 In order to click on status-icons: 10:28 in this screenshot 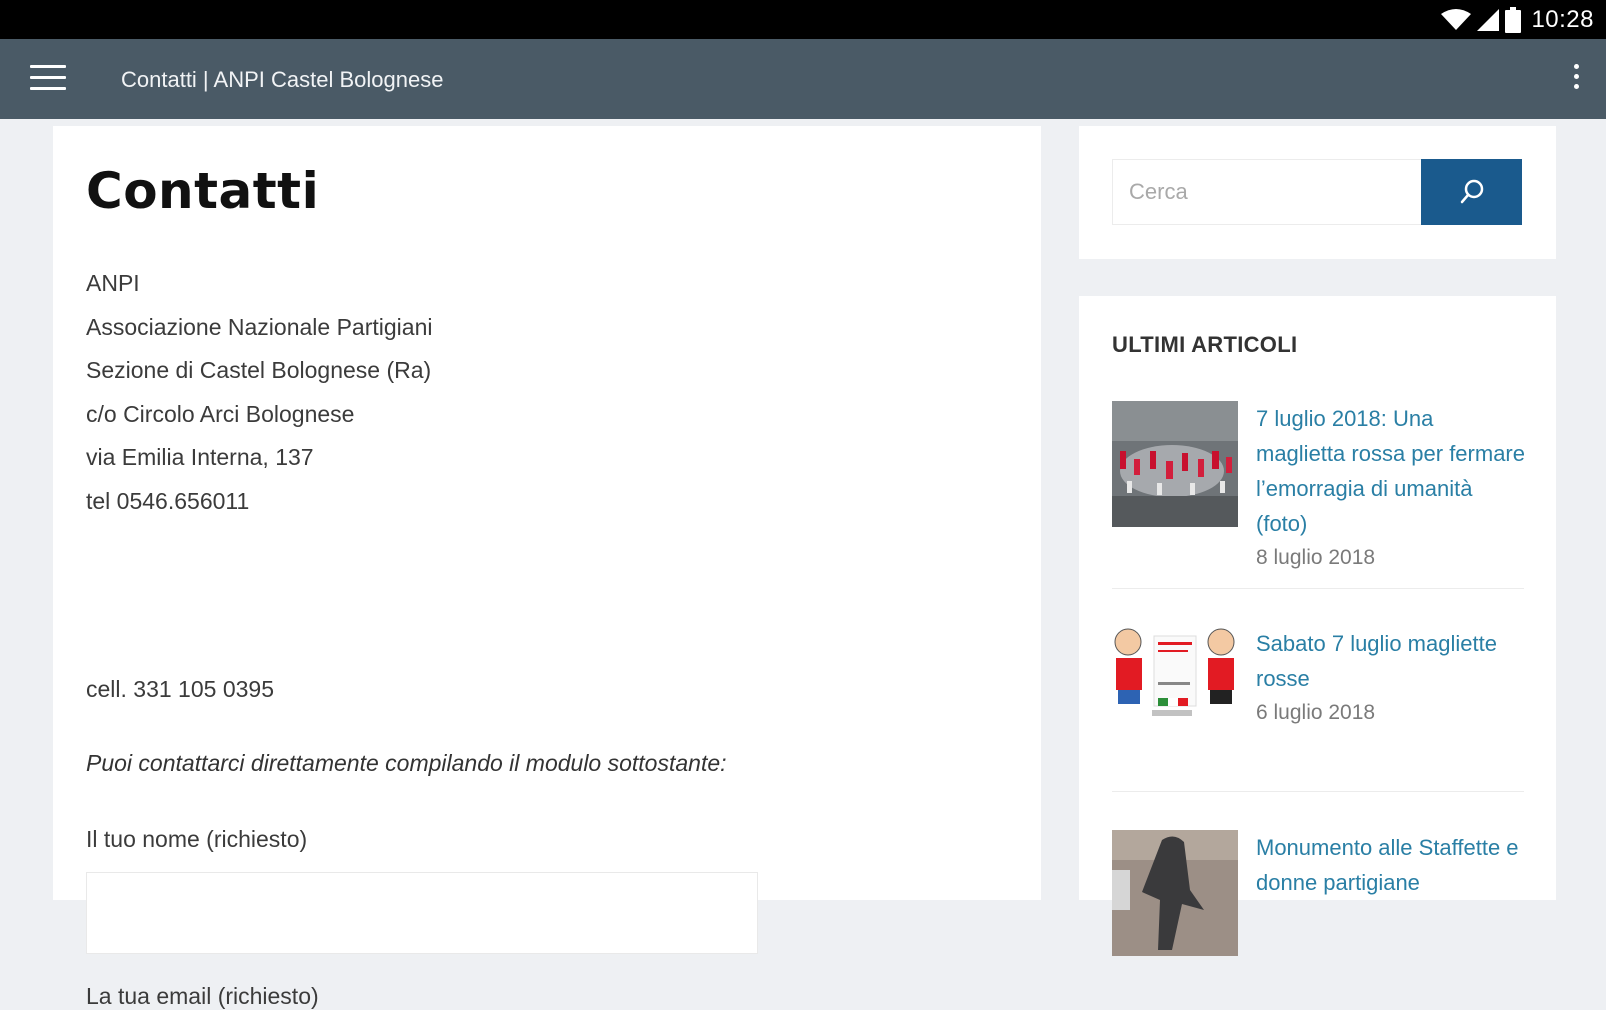, I will do `click(1517, 19)`.